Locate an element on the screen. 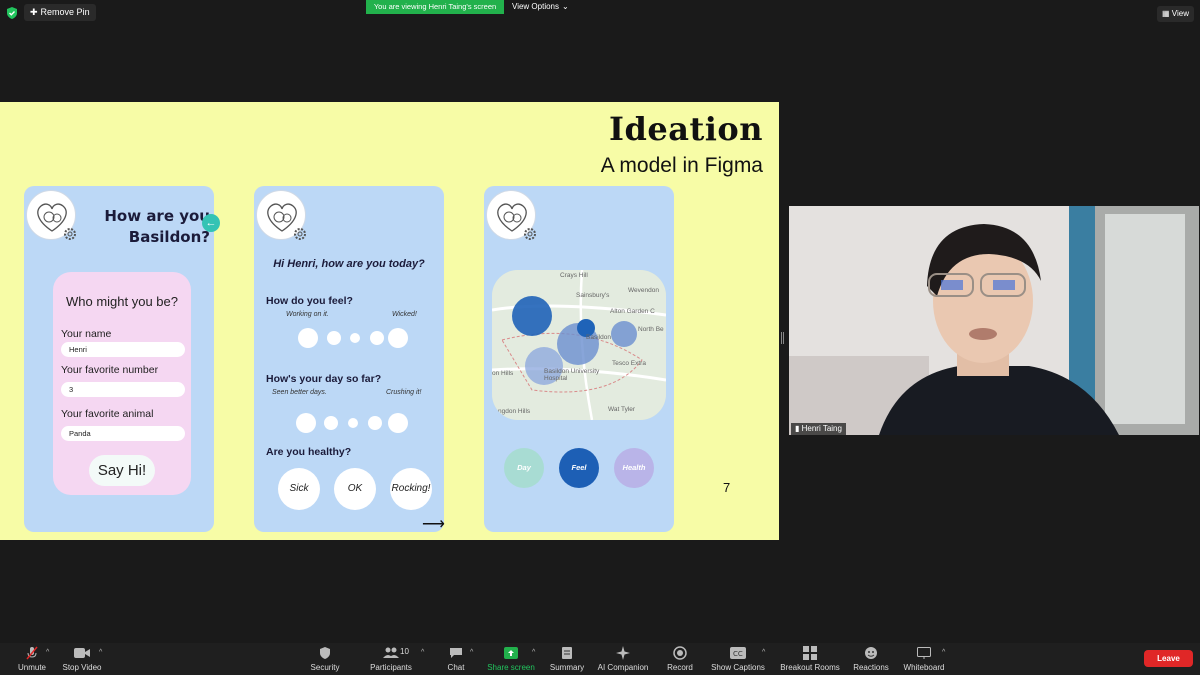 This screenshot has width=1200, height=675. participant-video is located at coordinates (994, 320).